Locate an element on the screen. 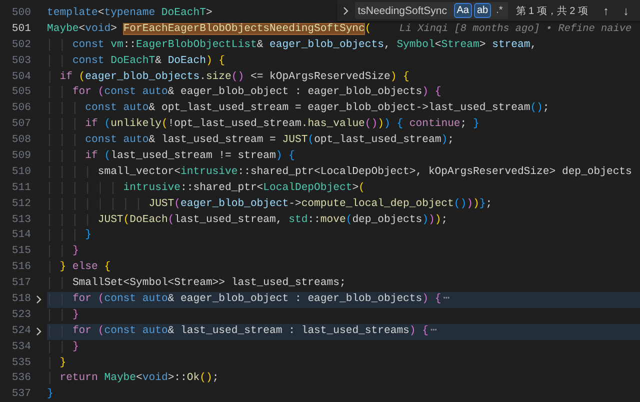  line-number: 503 is located at coordinates (20, 61).